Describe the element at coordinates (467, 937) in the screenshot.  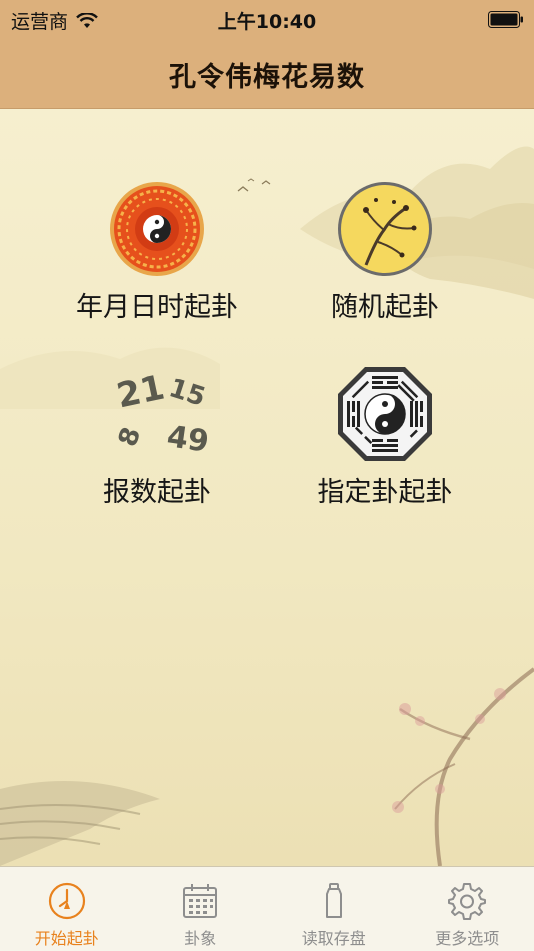
I see `tab-label: 更多选项` at that location.